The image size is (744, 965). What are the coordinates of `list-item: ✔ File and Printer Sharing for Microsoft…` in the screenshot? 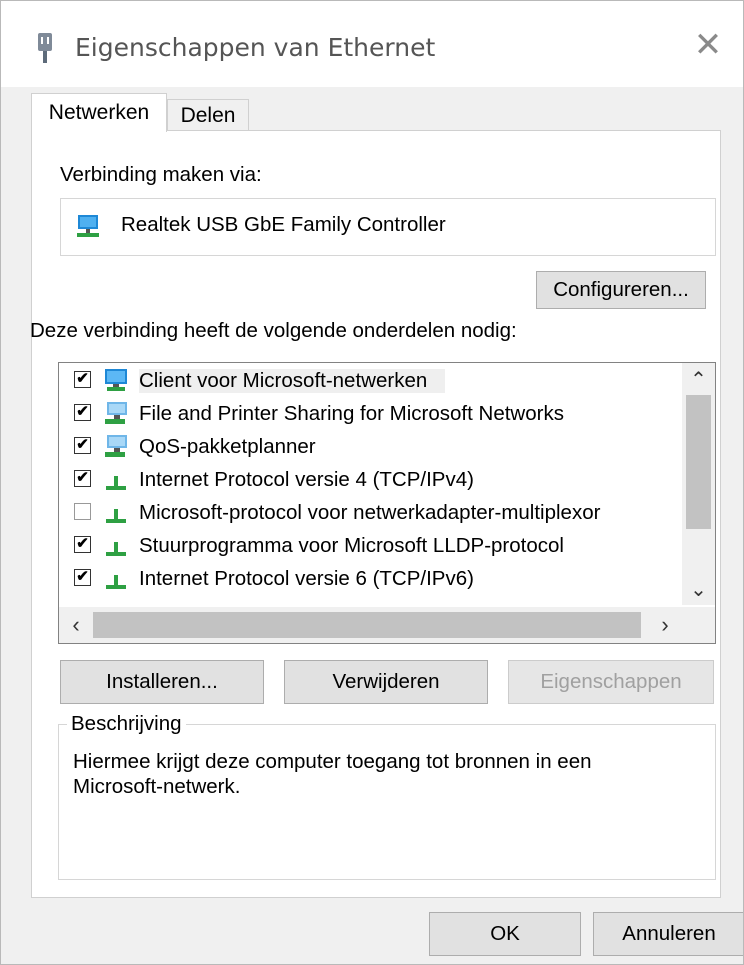 It's located at (369, 414).